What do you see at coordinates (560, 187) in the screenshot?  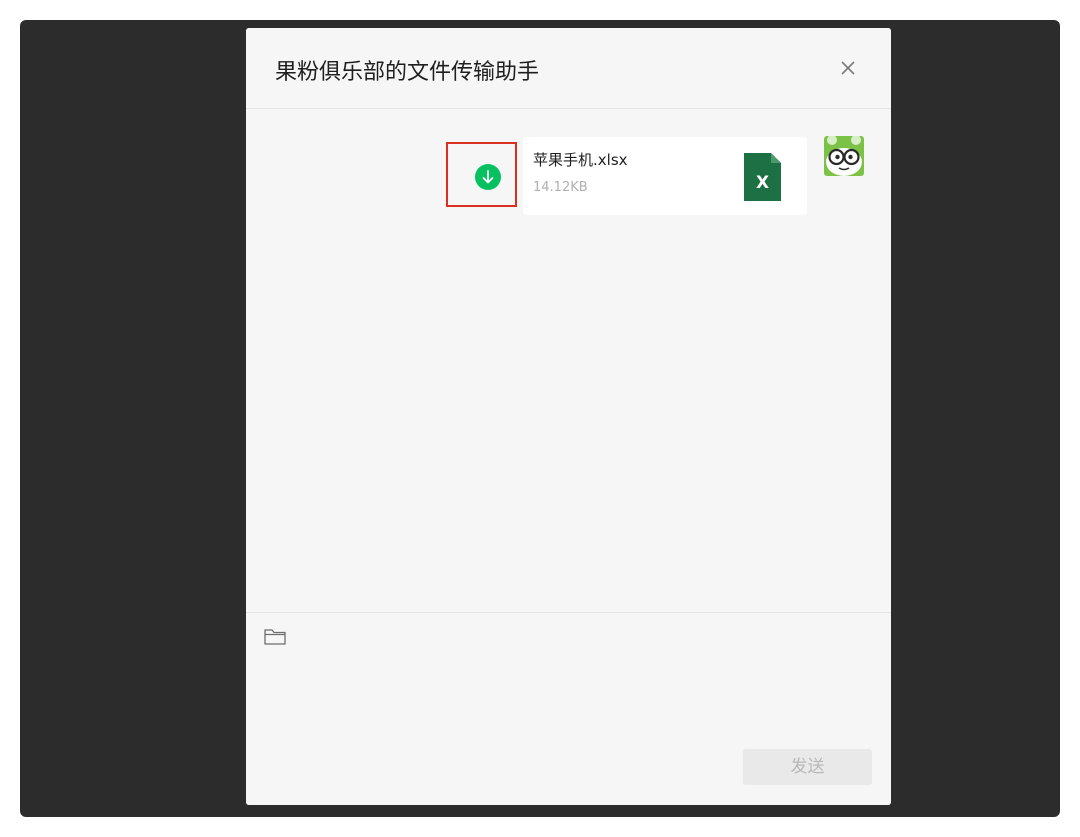 I see `file-size: 14.12KB` at bounding box center [560, 187].